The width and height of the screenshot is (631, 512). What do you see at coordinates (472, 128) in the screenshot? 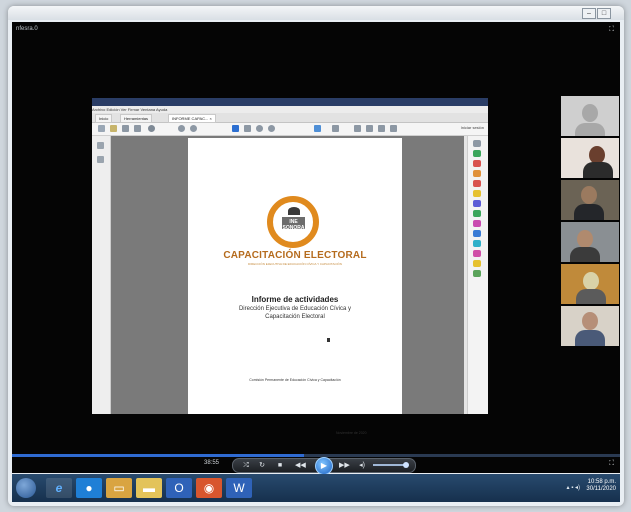
I see `sign-in-button: Iniciar sesión` at bounding box center [472, 128].